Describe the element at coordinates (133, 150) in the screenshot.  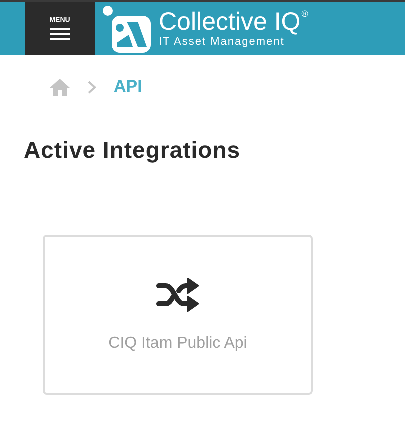
I see `page-title: Active Integrations` at that location.